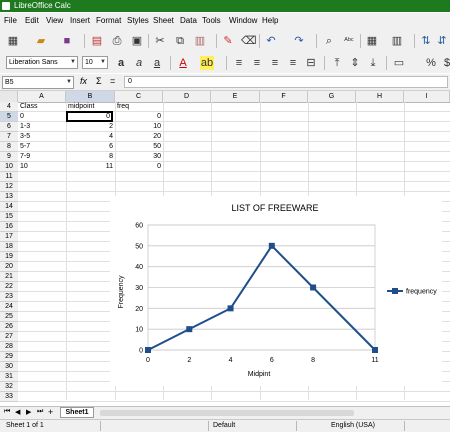 The height and width of the screenshot is (432, 450). What do you see at coordinates (89, 116) in the screenshot?
I see `cell-b5-selected: 0` at bounding box center [89, 116].